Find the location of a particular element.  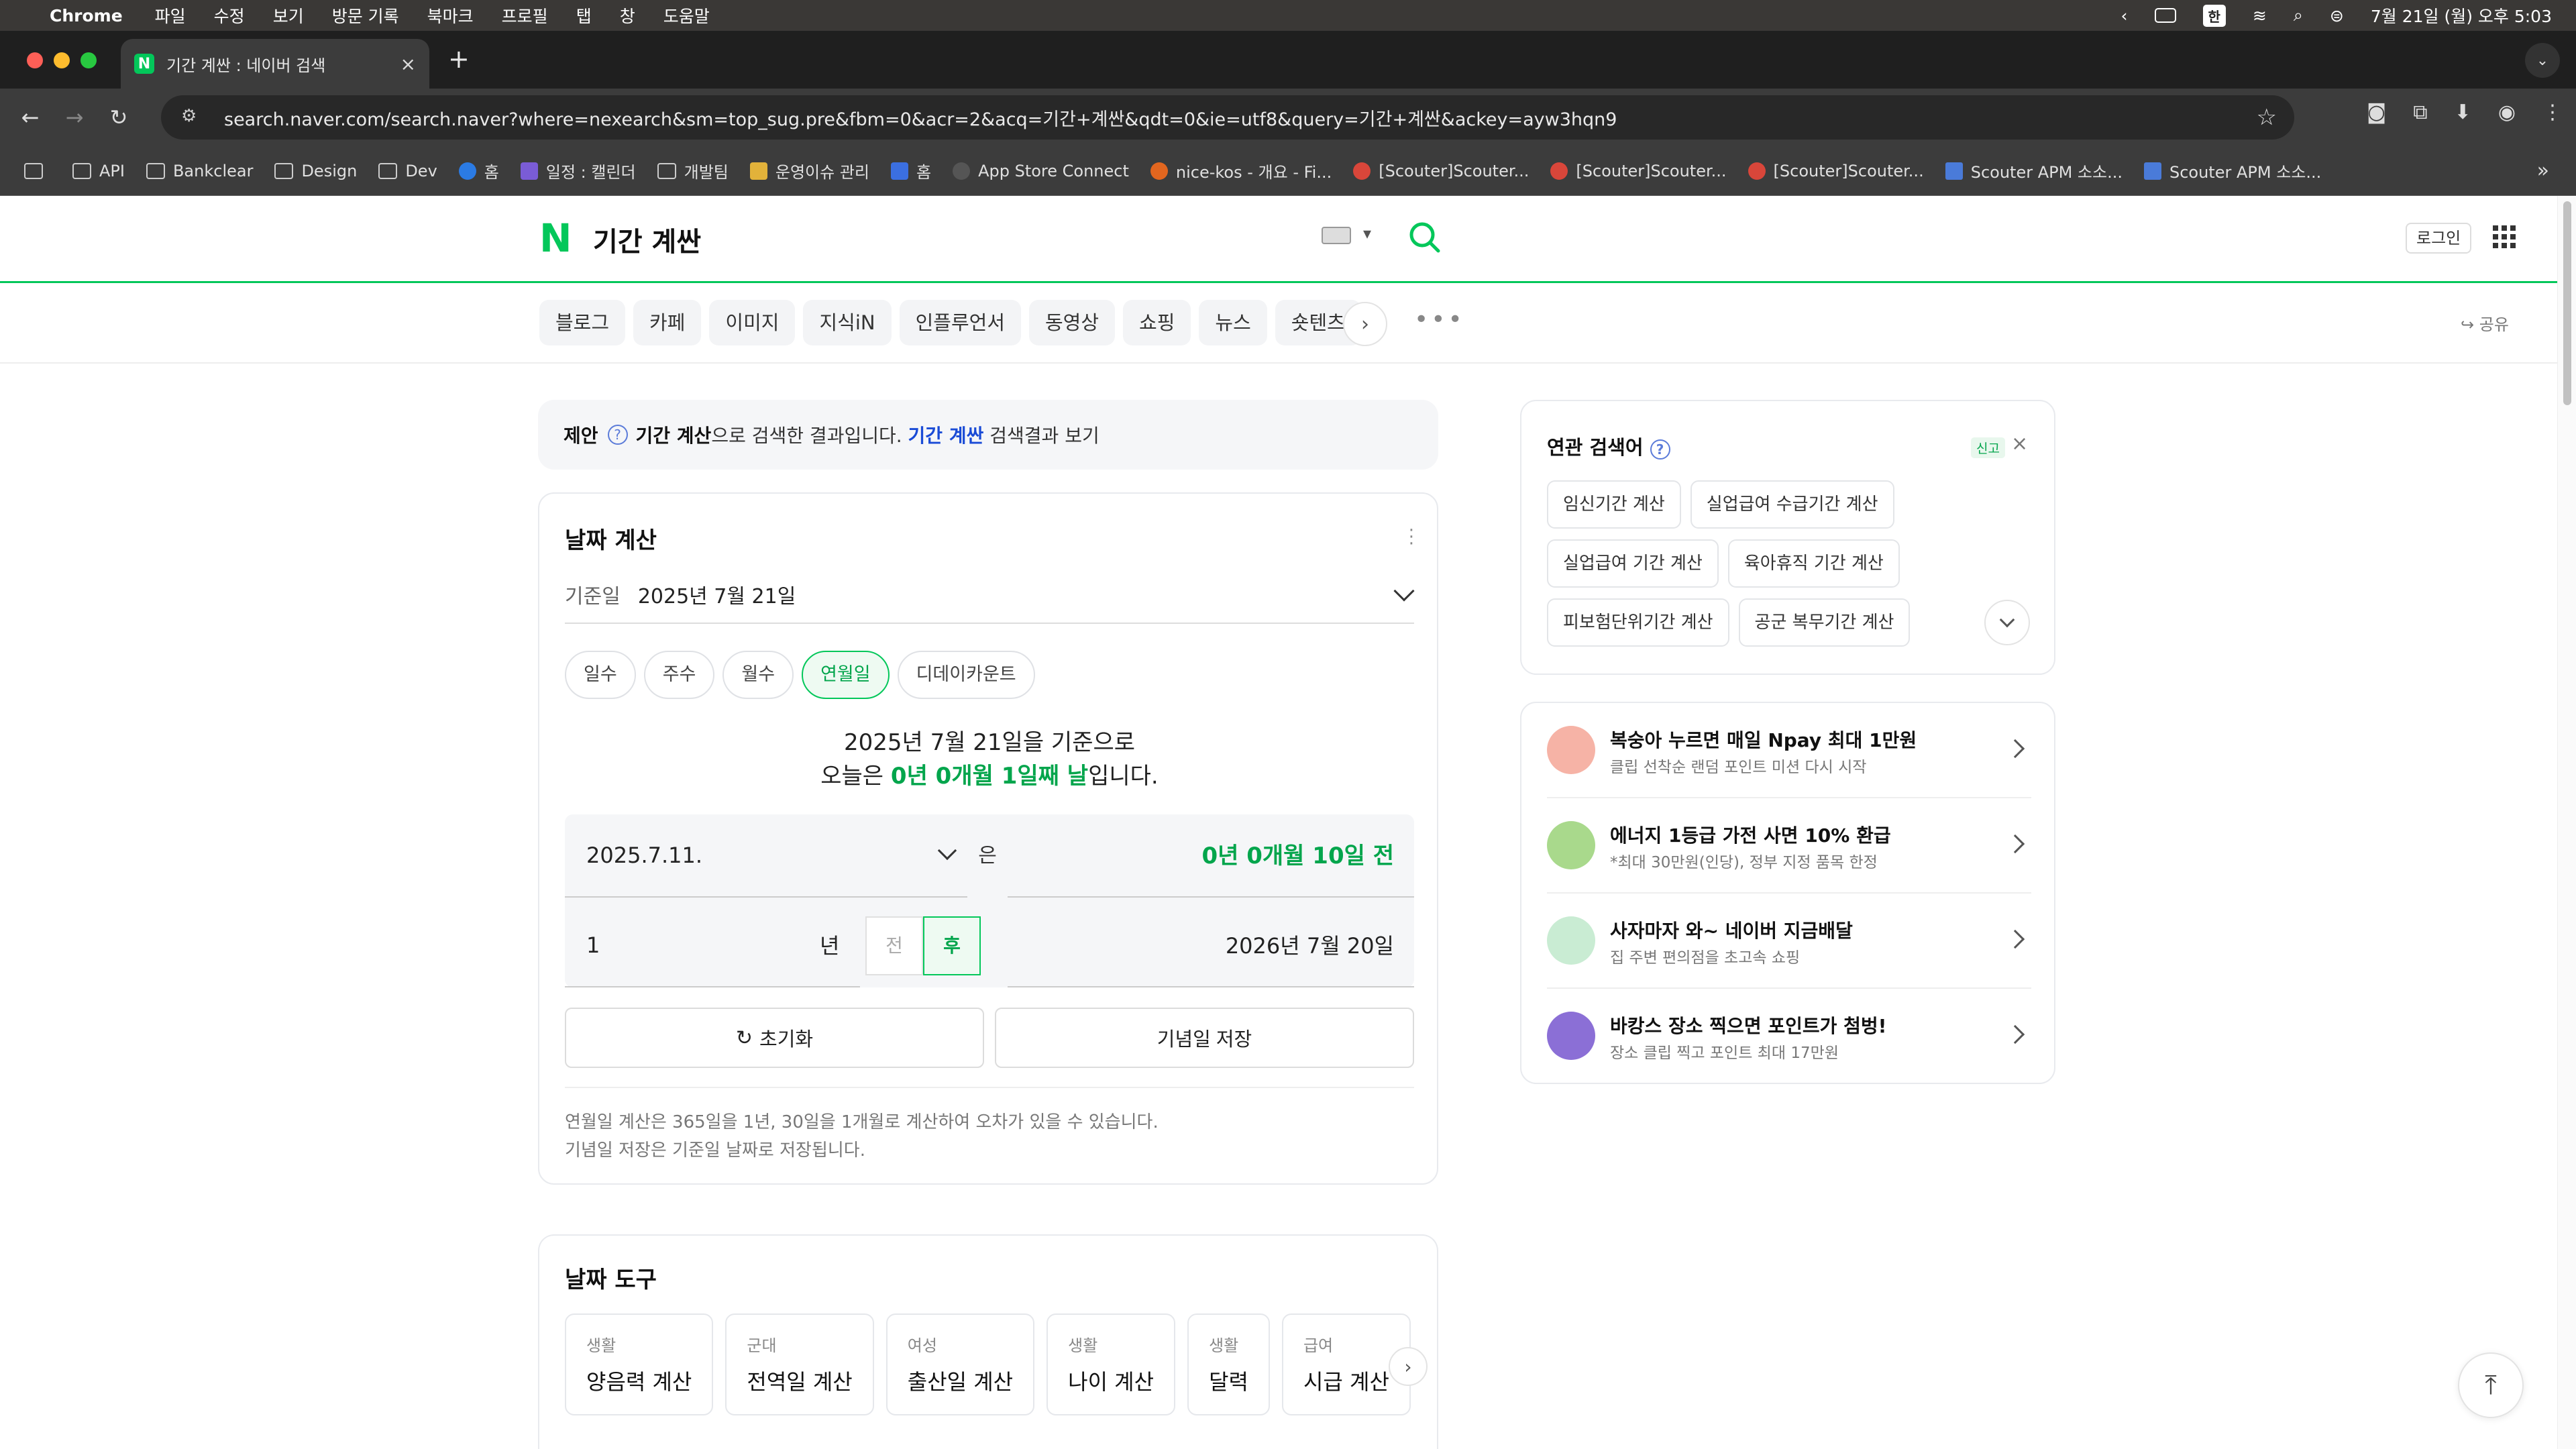

download-icon: ⬇ is located at coordinates (2463, 112).